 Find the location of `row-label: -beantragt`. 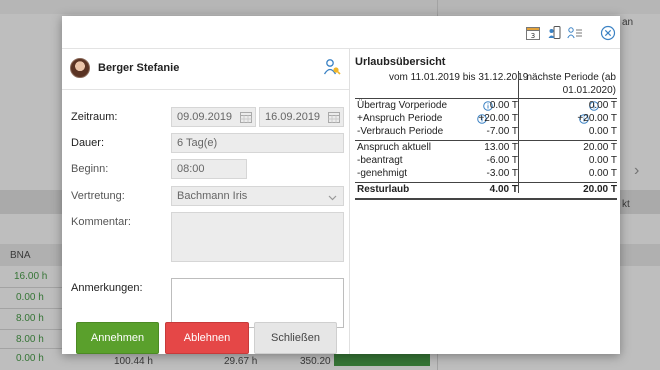

row-label: -beantragt is located at coordinates (380, 160).